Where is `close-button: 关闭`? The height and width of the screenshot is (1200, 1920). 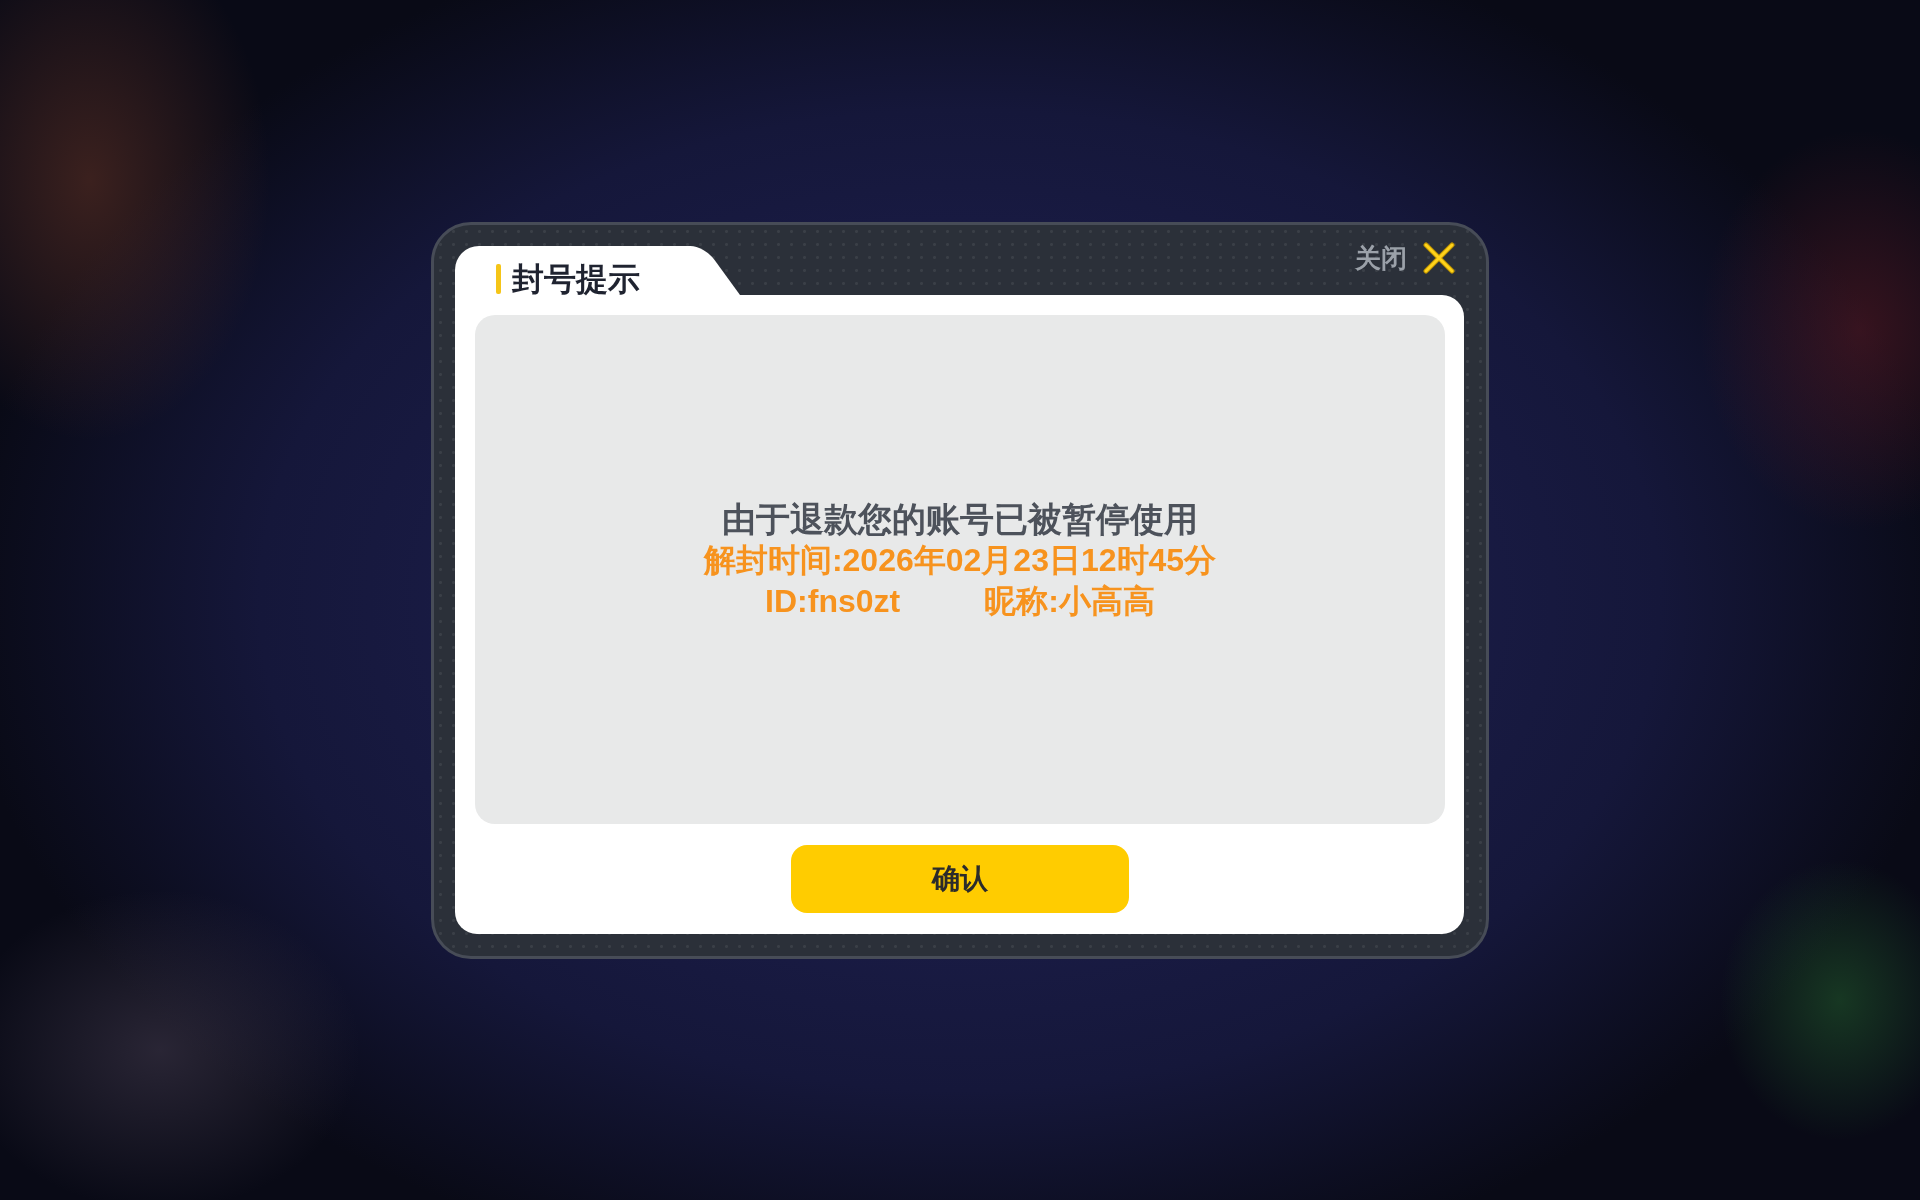
close-button: 关闭 is located at coordinates (1405, 258).